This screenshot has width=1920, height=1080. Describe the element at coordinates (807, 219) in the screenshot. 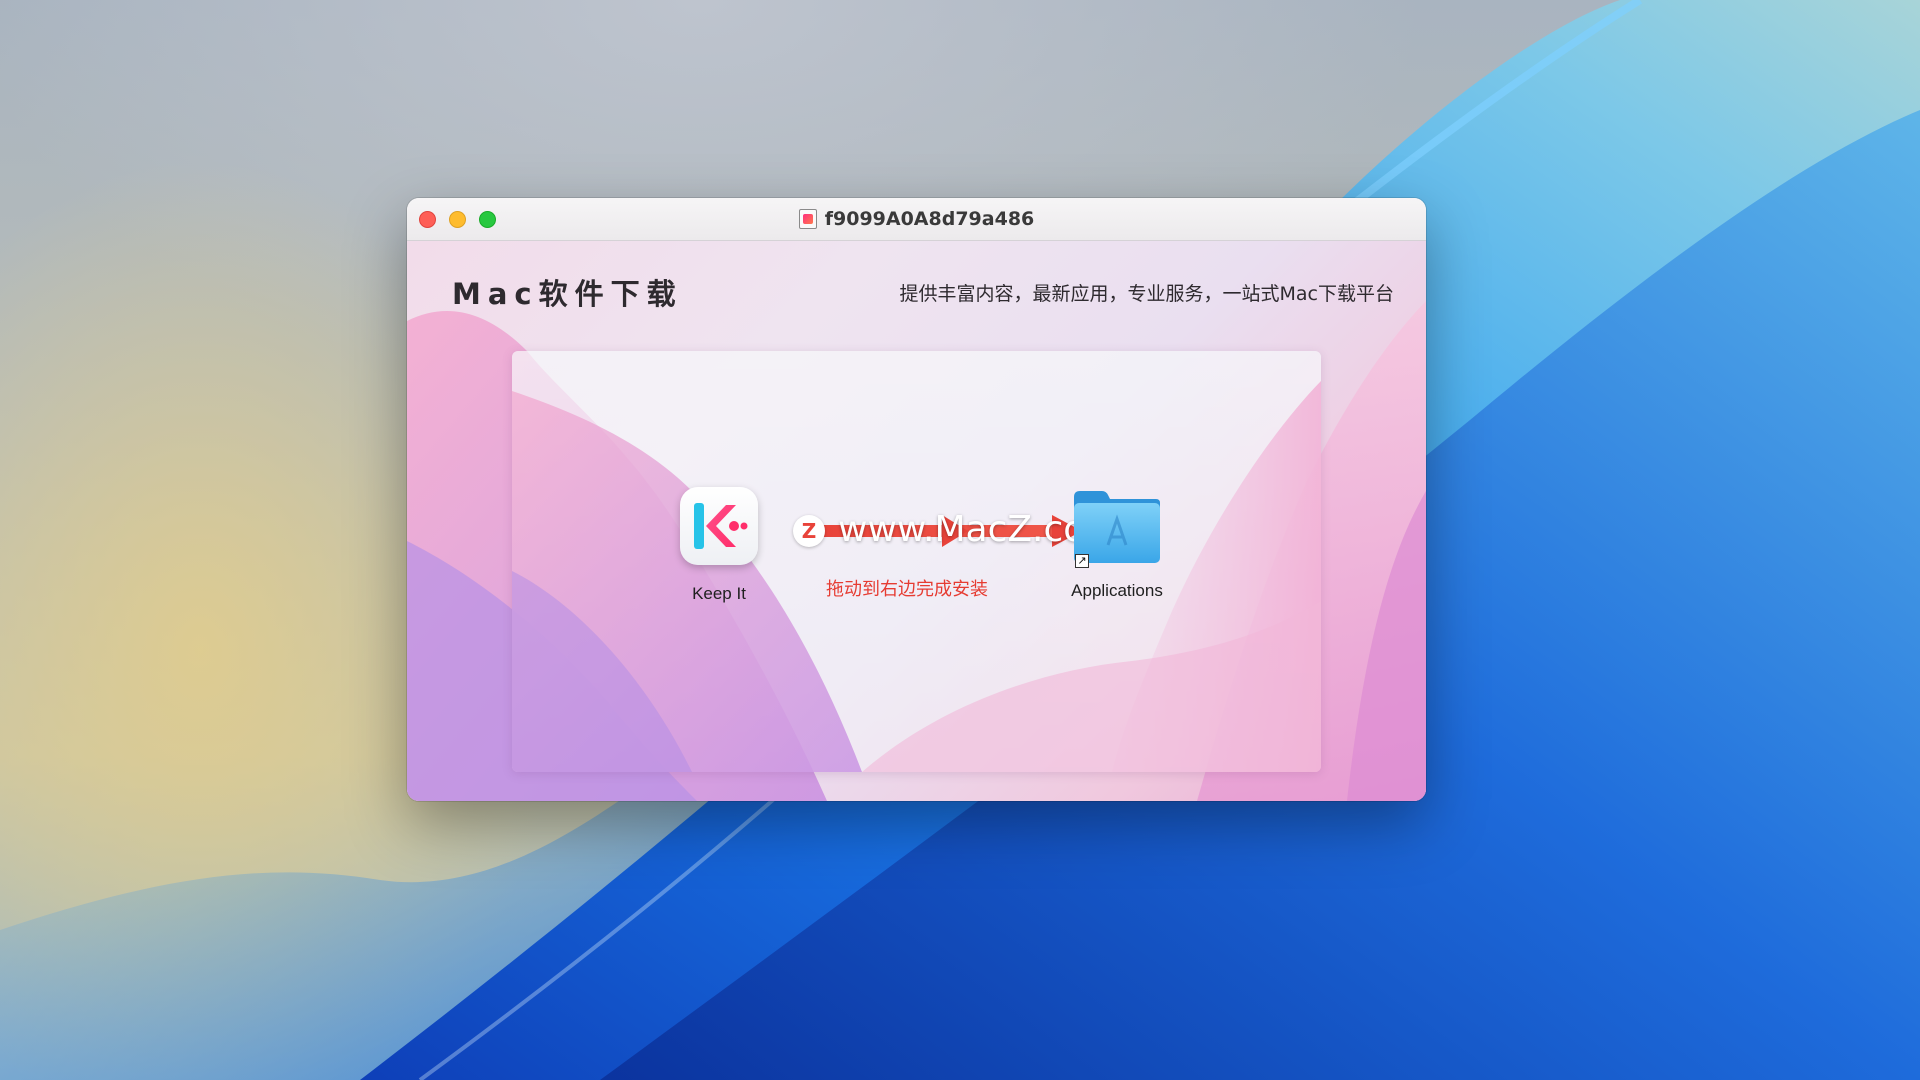

I see `disk-image-icon` at that location.